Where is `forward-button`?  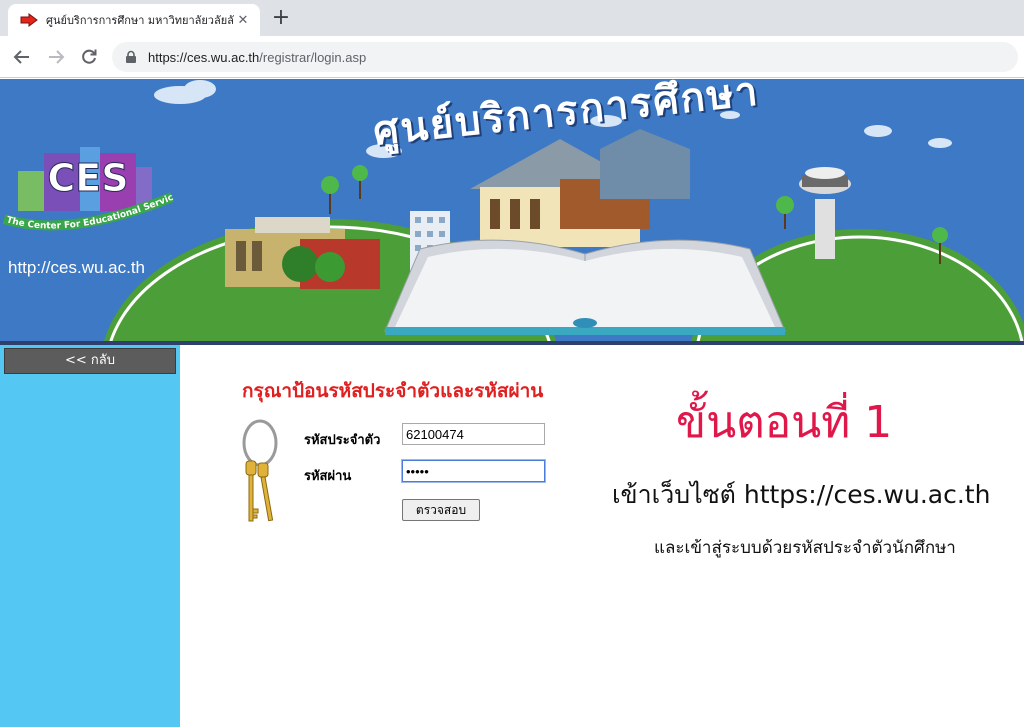 forward-button is located at coordinates (56, 57).